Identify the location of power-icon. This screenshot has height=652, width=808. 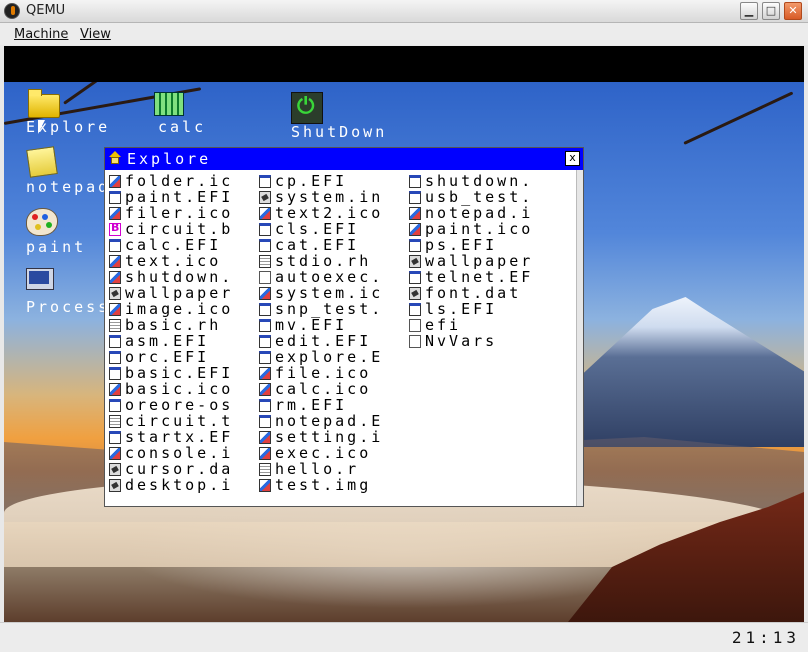
(307, 108).